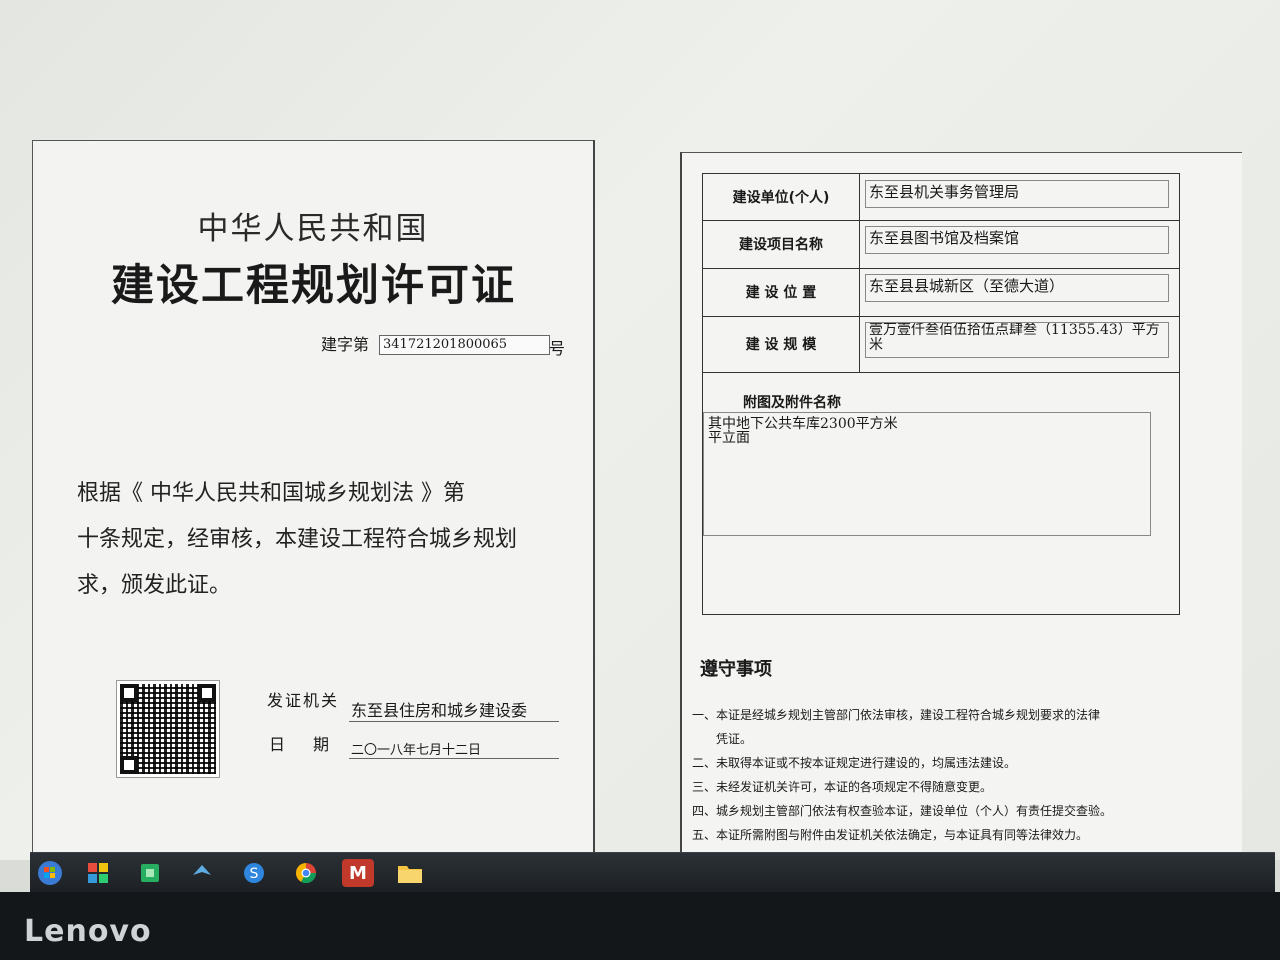 The image size is (1280, 960). I want to click on color-app-icon, so click(98, 873).